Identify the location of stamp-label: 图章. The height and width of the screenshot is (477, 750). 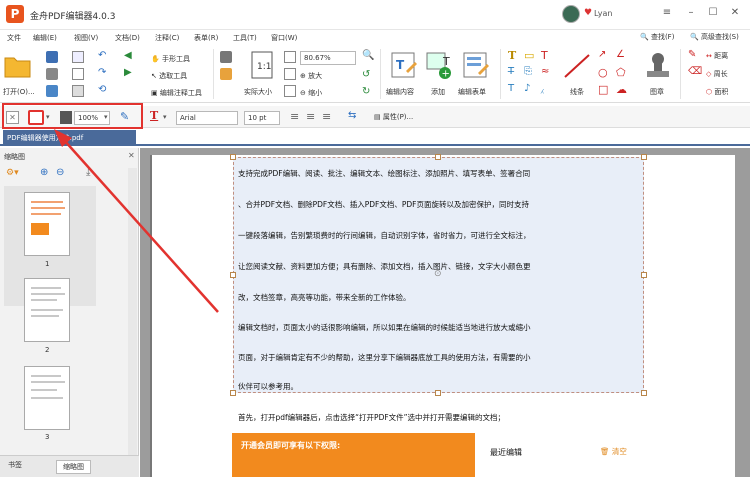
(657, 92).